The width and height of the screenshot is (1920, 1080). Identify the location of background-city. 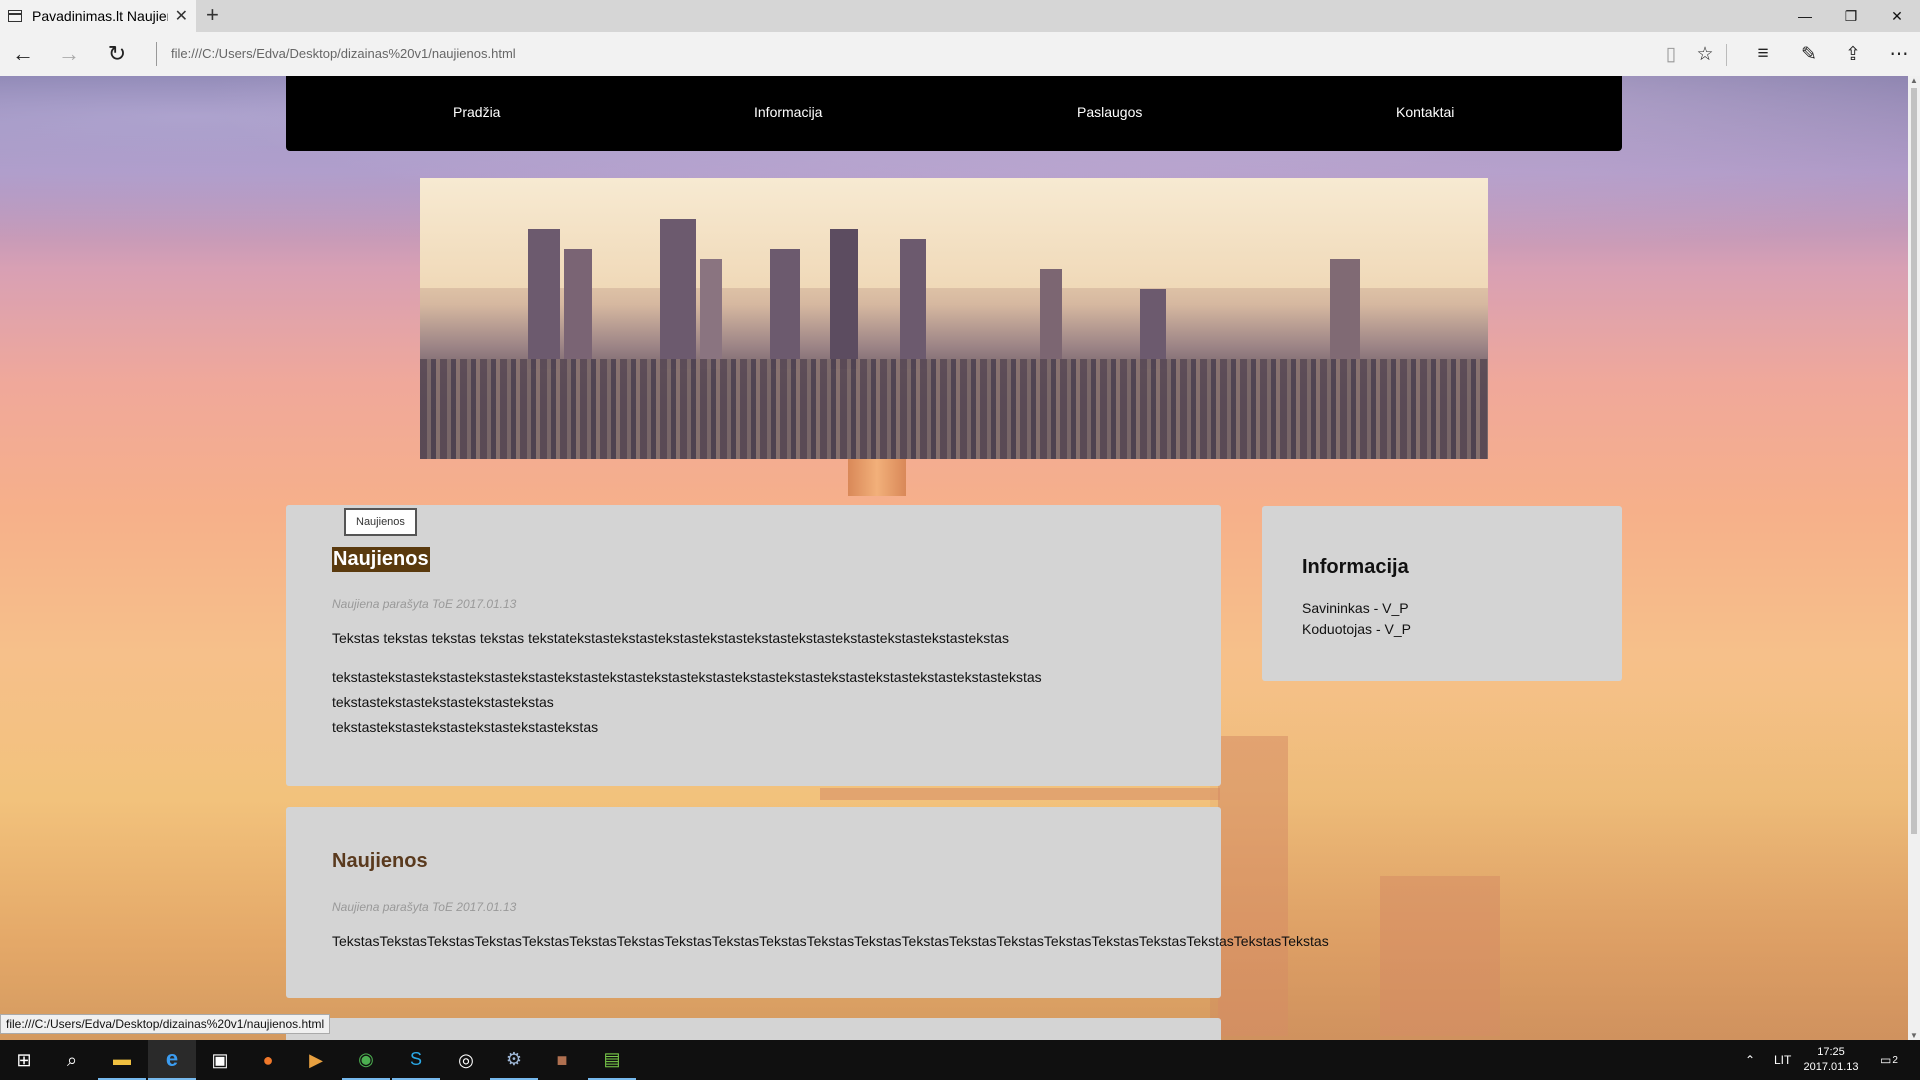
(1560, 863).